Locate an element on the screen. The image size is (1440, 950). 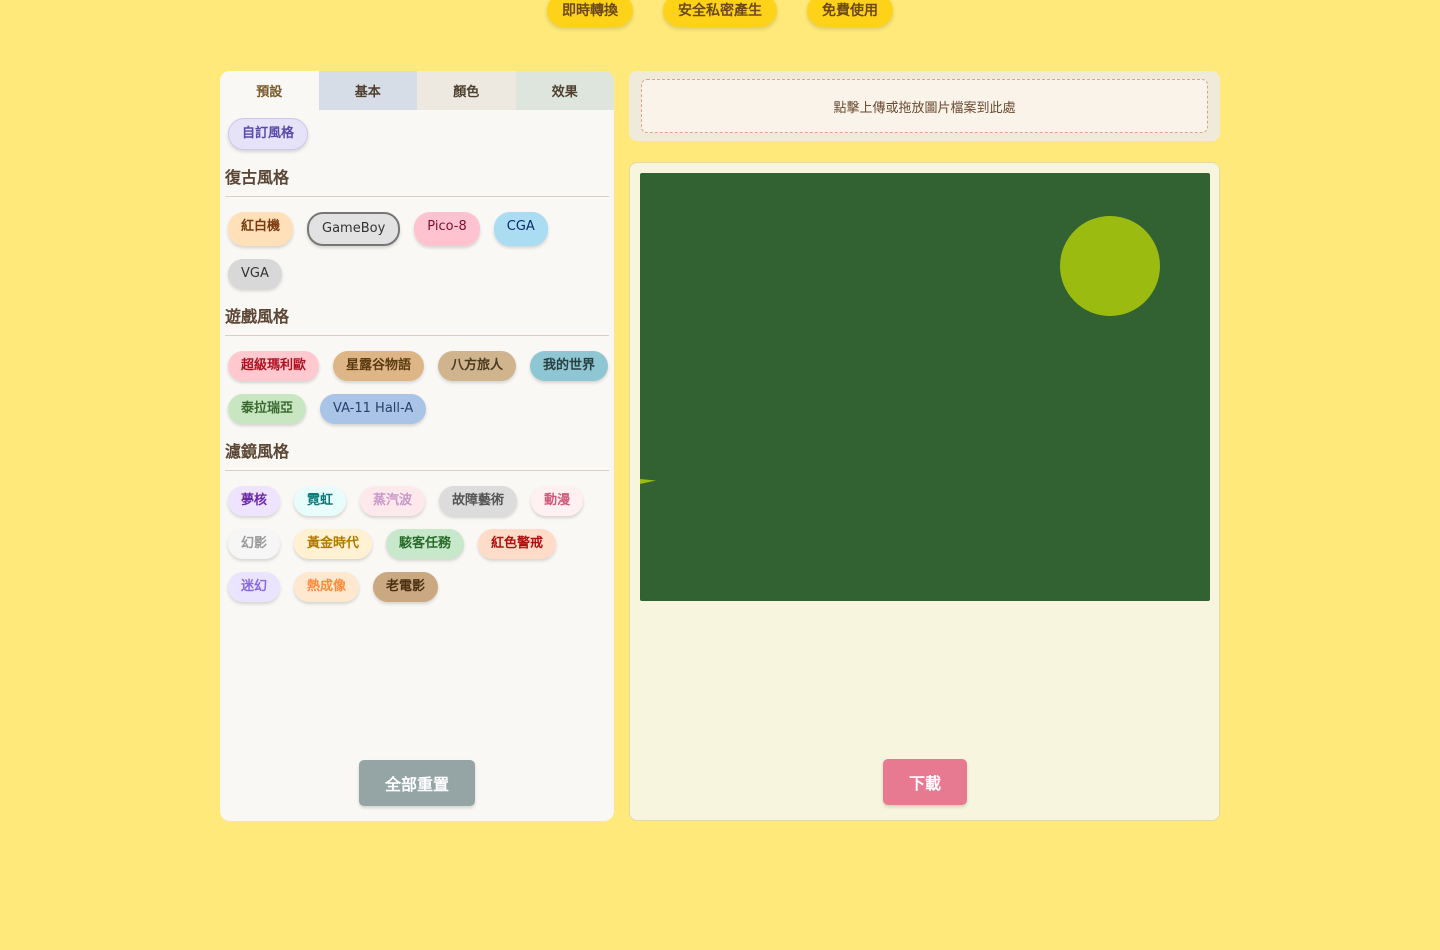
preset-neon: 霓虹 is located at coordinates (320, 501).